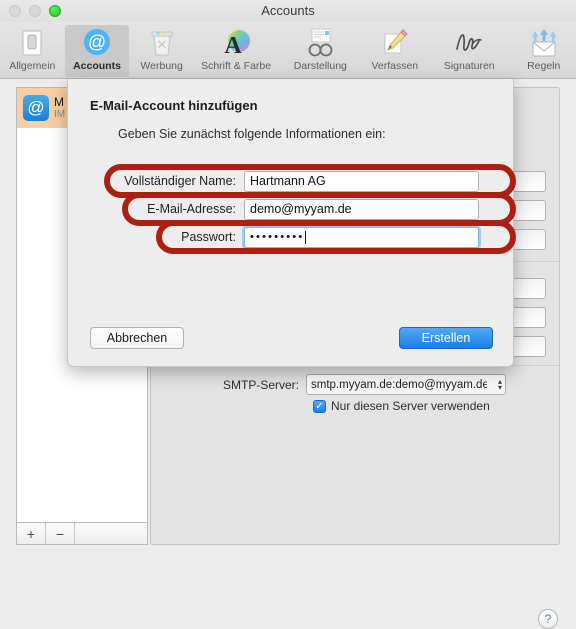 This screenshot has width=576, height=629. Describe the element at coordinates (191, 209) in the screenshot. I see `email-label: E-Mail-Adresse:` at that location.